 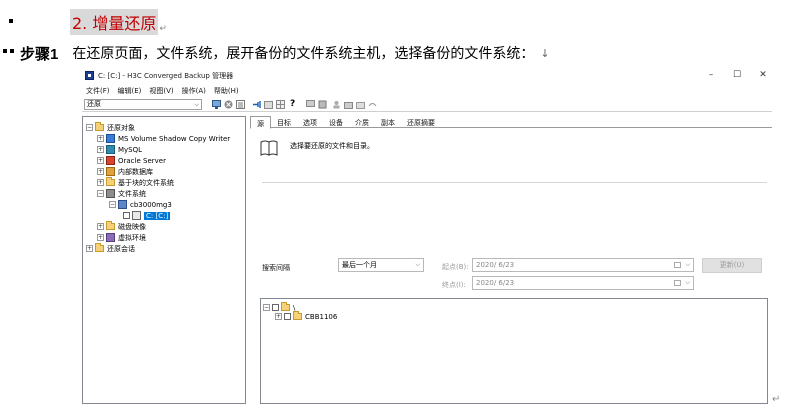 I want to click on tree-node-drive-c: C: [C:], so click(x=147, y=215).